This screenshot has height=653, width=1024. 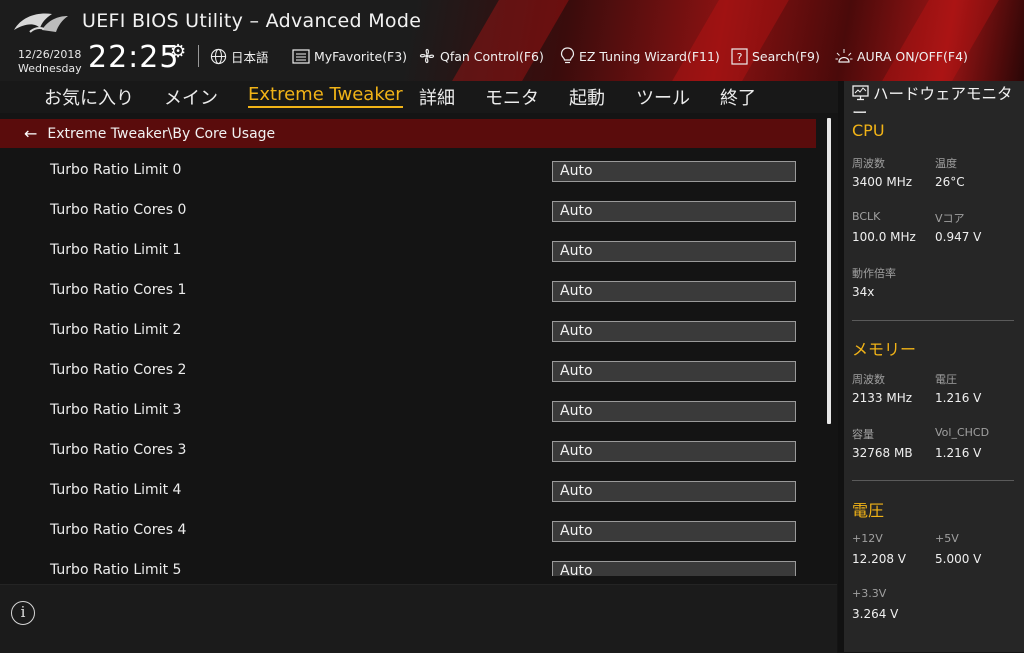 I want to click on setting-row: Turbo Ratio Cores 2 Auto, so click(x=408, y=370).